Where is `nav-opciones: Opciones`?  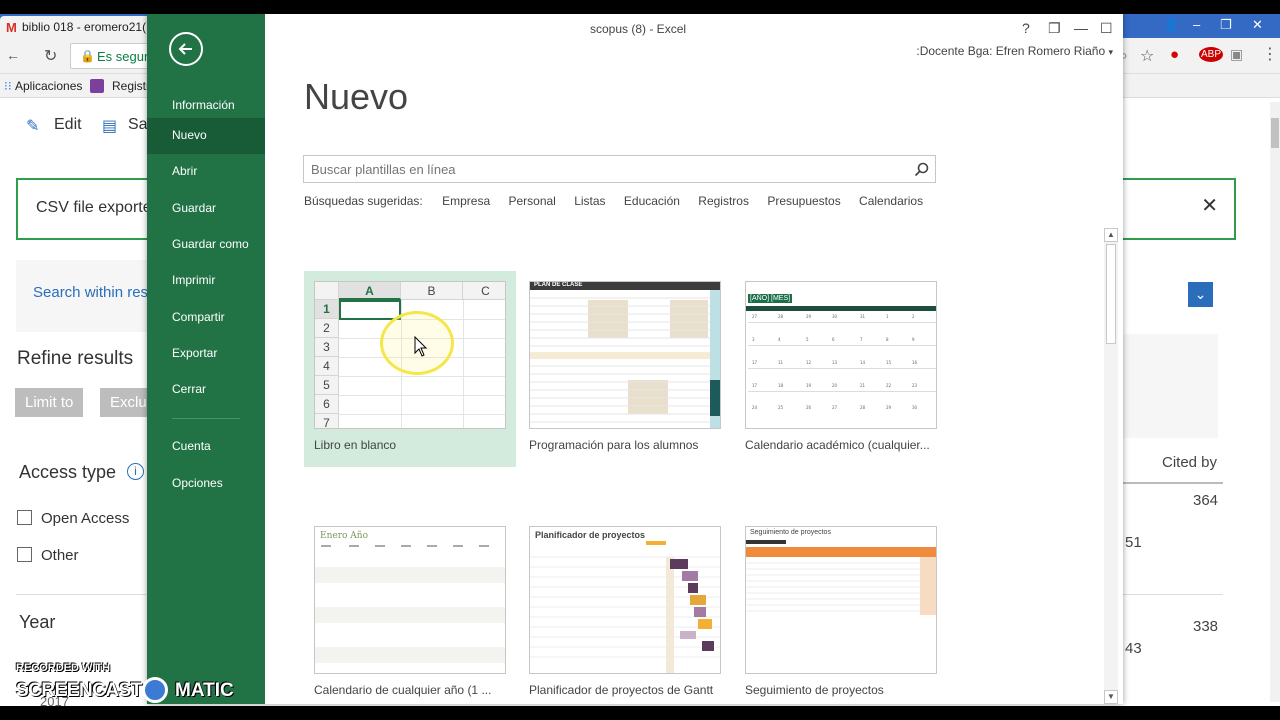 nav-opciones: Opciones is located at coordinates (206, 484).